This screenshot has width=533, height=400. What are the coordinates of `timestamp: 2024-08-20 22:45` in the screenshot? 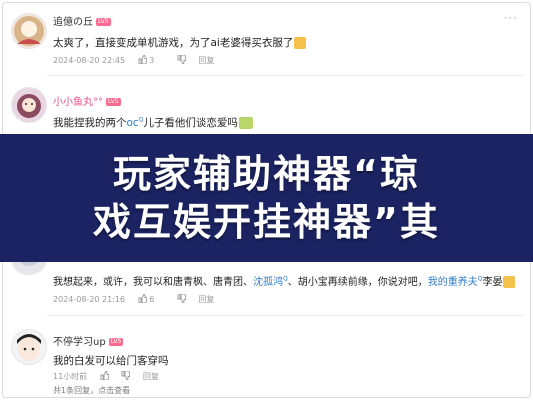 It's located at (89, 60).